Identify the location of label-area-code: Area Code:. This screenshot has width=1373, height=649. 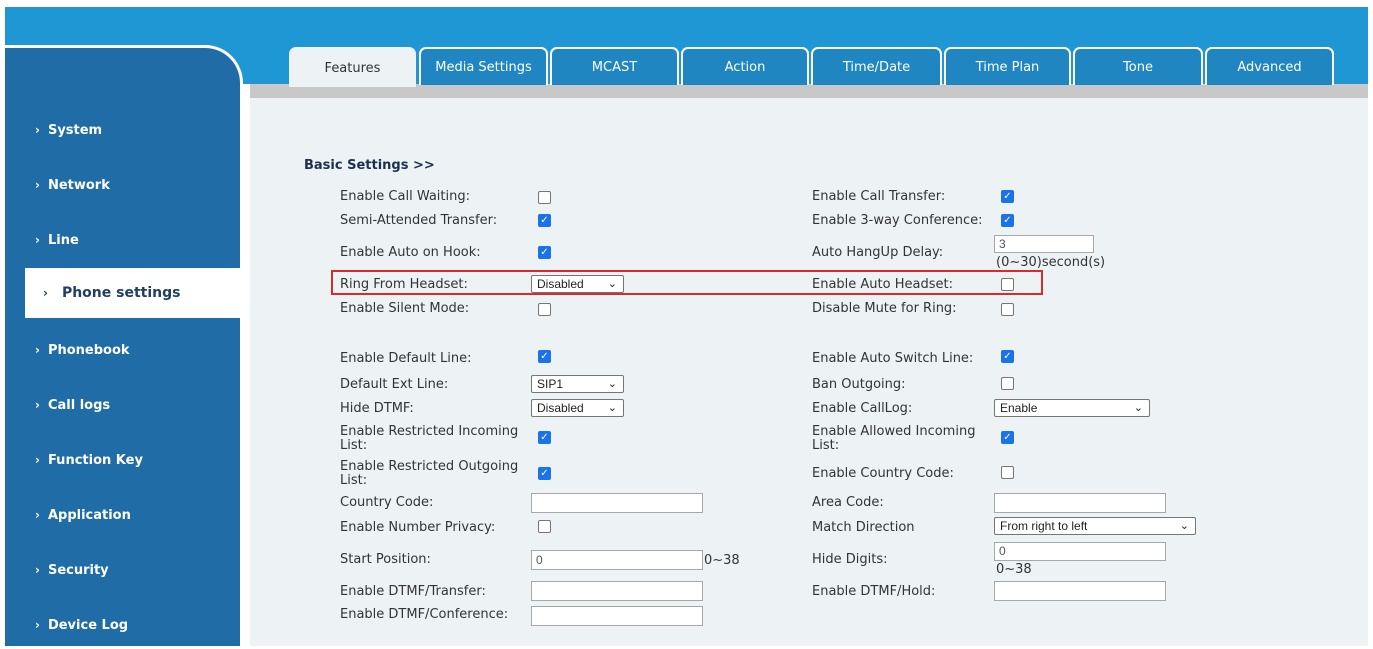
(848, 502).